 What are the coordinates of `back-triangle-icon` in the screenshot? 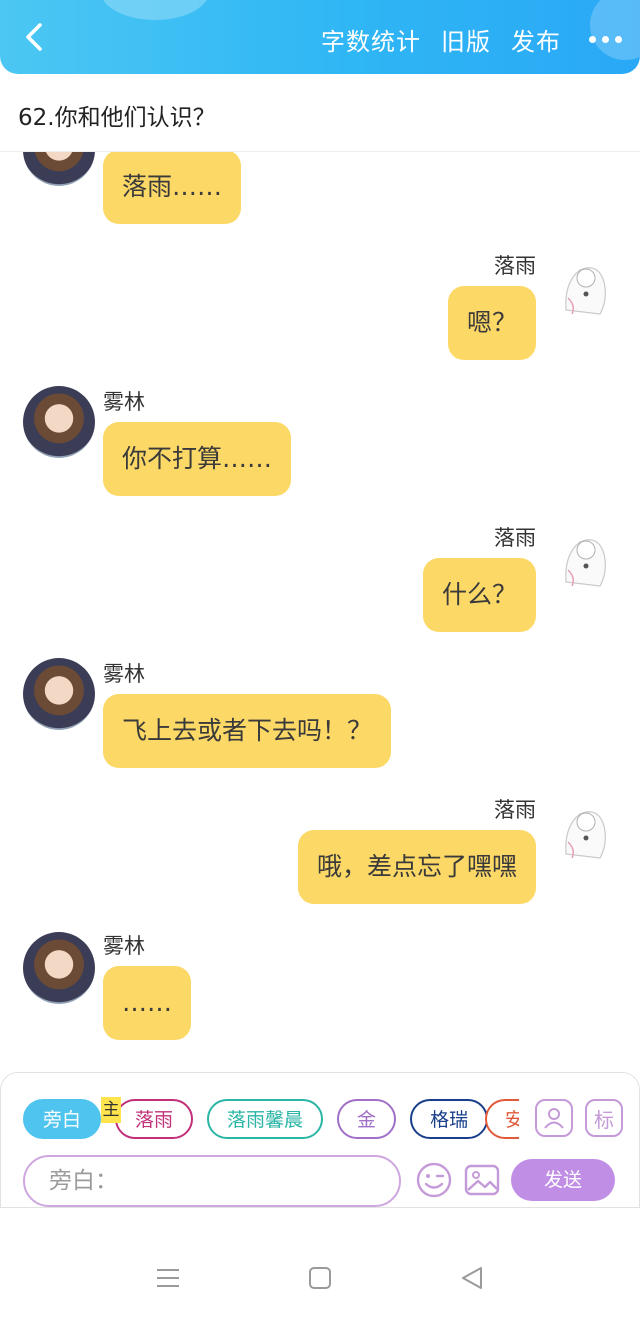 It's located at (472, 1278).